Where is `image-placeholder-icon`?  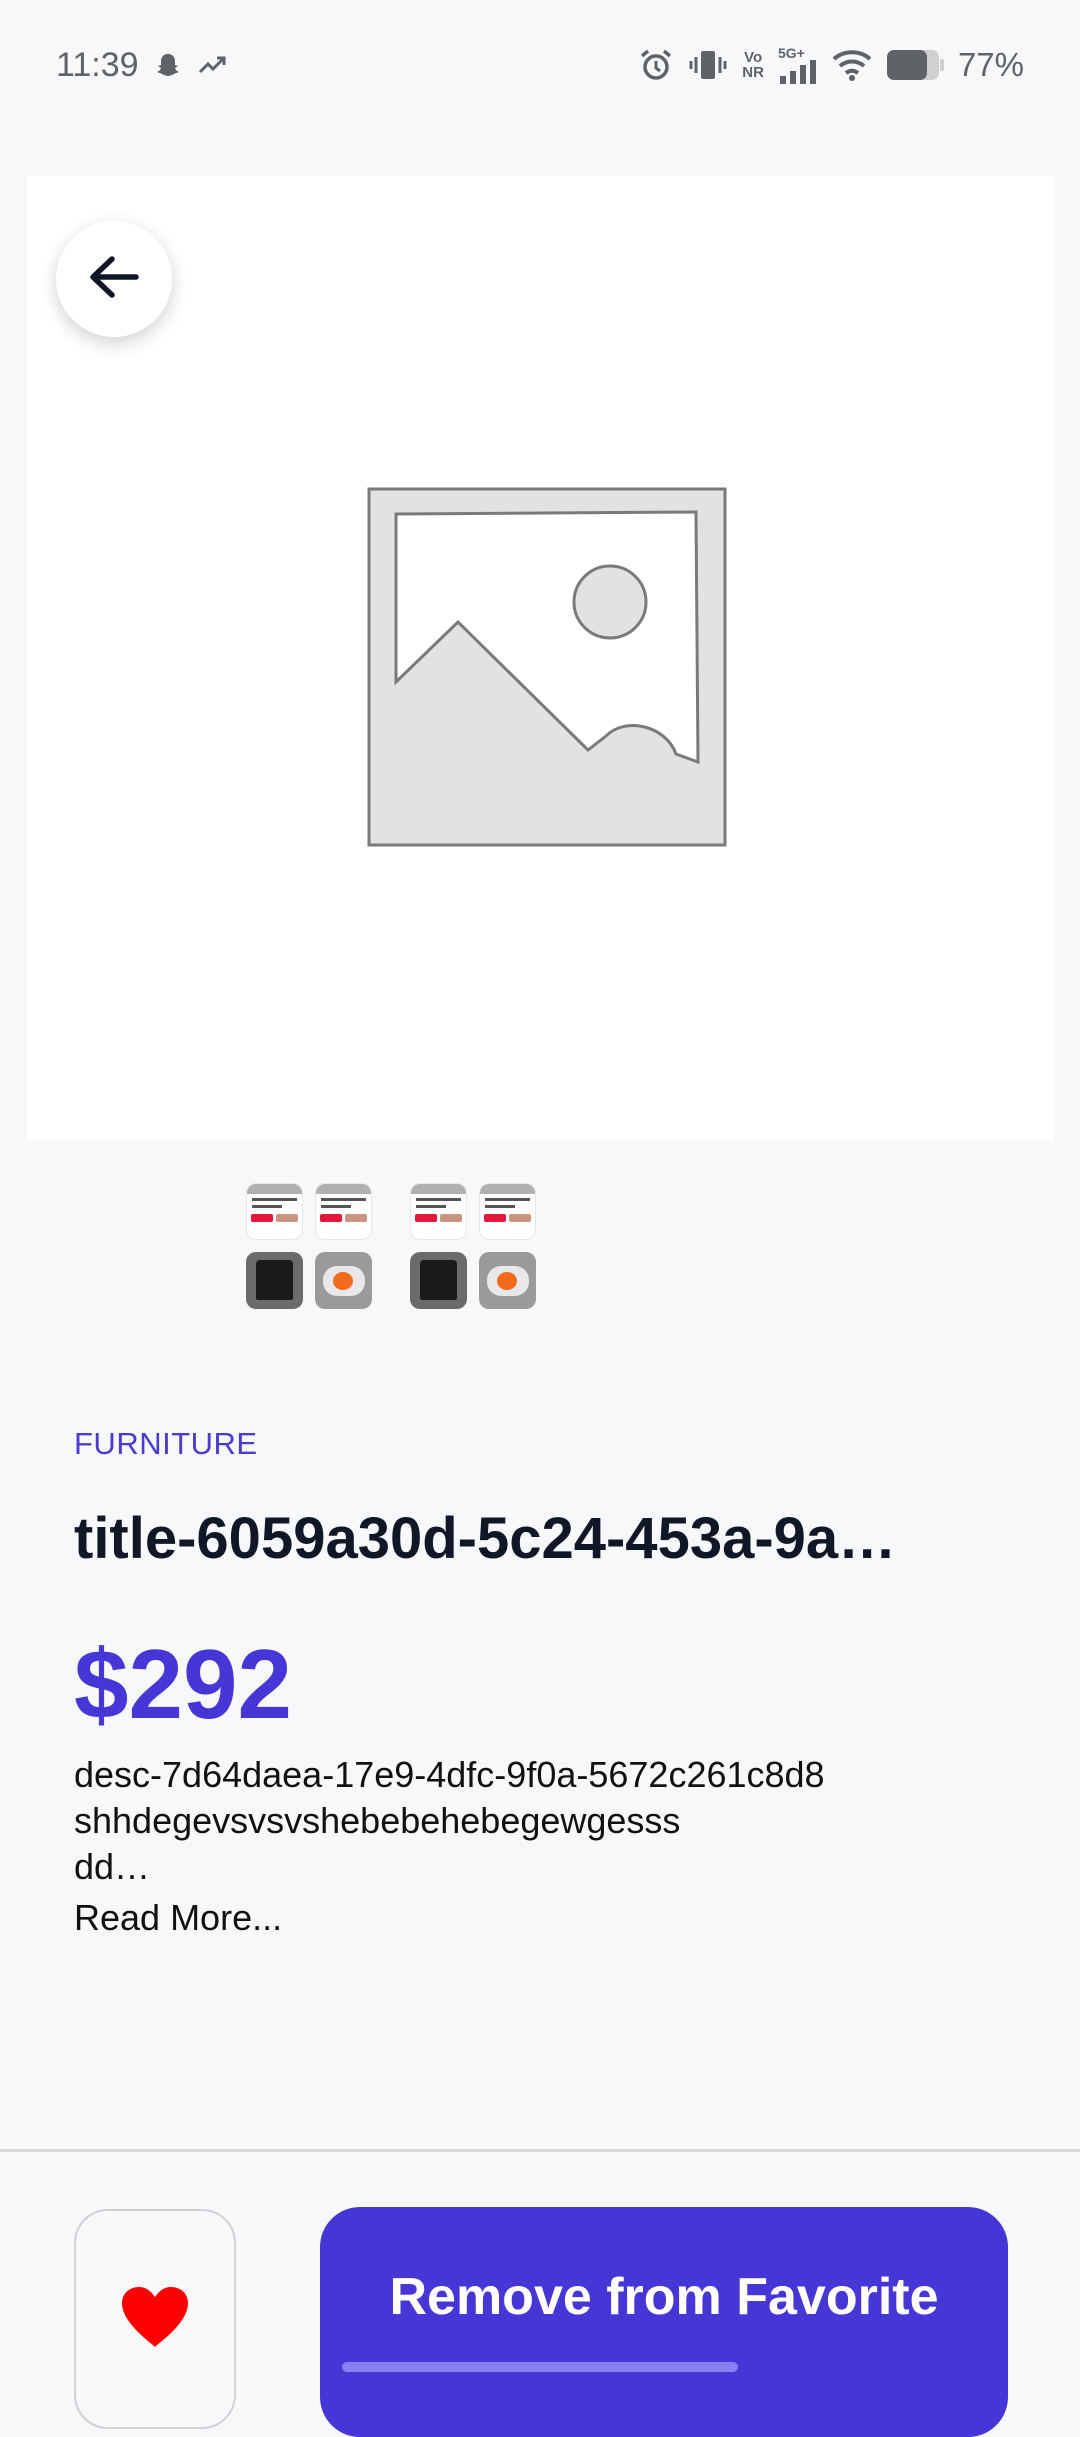 image-placeholder-icon is located at coordinates (547, 670).